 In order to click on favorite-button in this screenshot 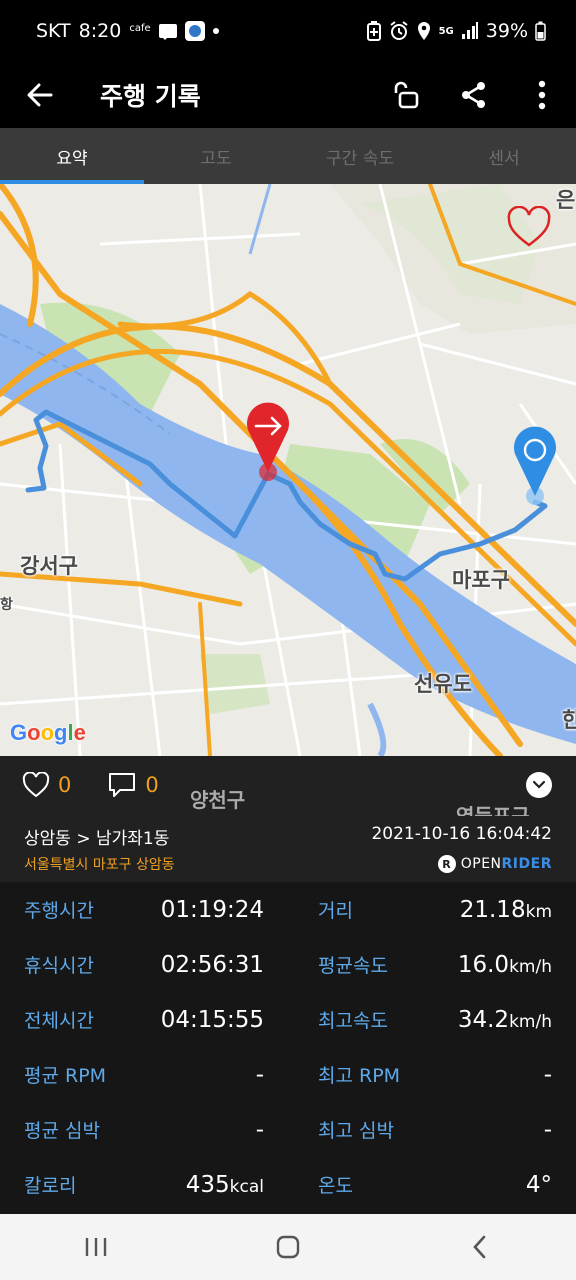, I will do `click(529, 227)`.